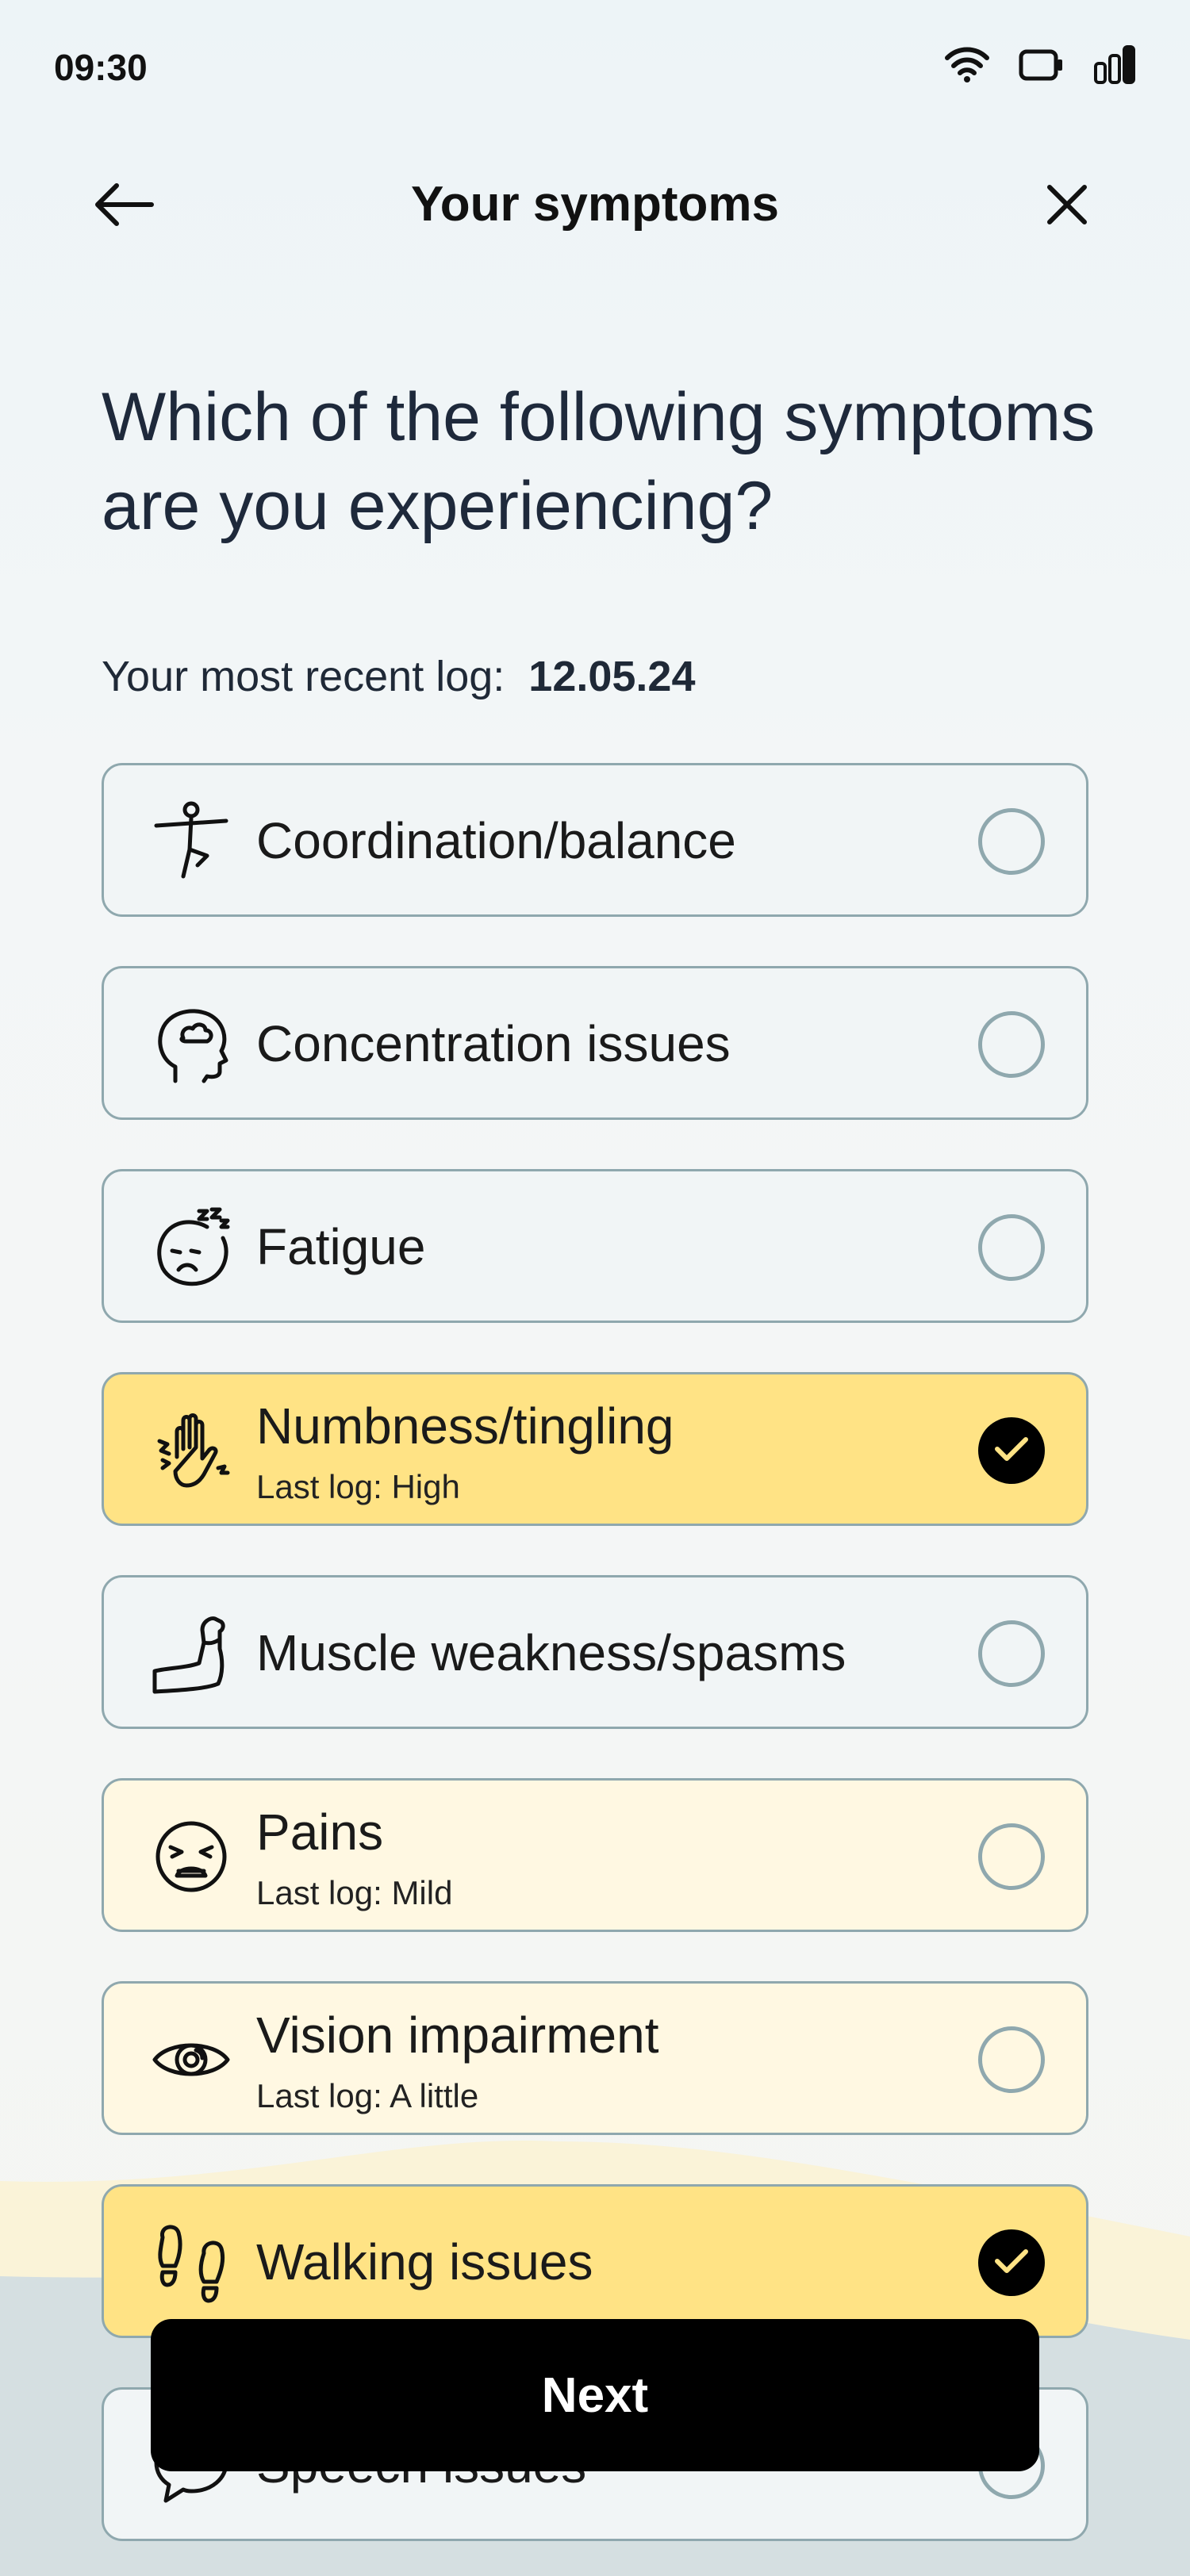 This screenshot has height=2576, width=1190. What do you see at coordinates (595, 70) in the screenshot?
I see `status-bar: 09:30` at bounding box center [595, 70].